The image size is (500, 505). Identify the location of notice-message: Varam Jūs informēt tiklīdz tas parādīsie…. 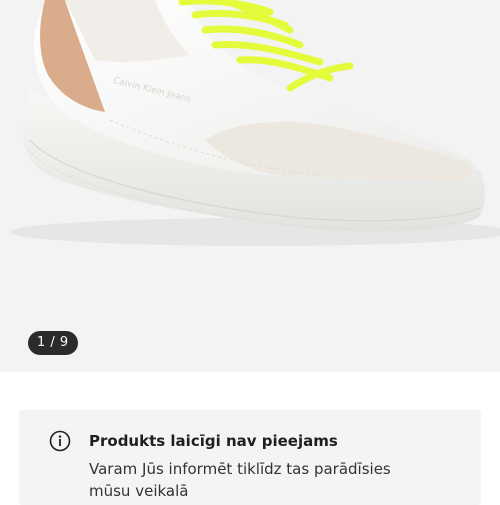
(240, 480).